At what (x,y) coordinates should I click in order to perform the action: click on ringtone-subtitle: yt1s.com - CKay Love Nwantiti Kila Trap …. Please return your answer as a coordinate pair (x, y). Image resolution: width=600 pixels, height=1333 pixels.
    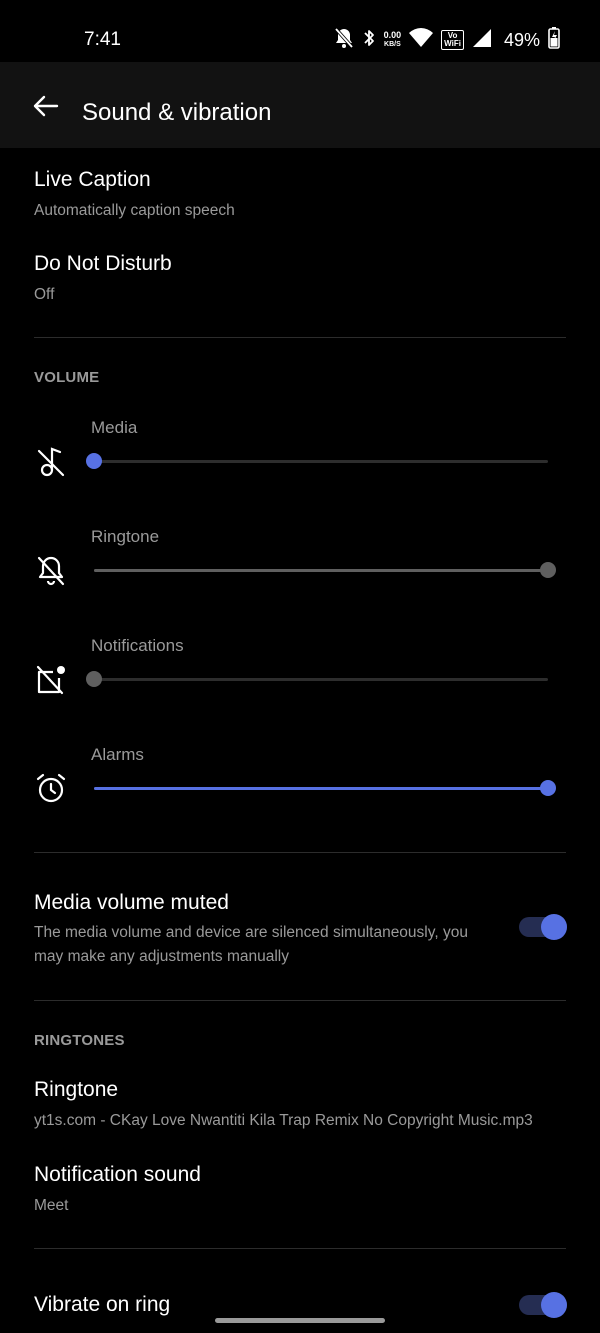
    Looking at the image, I should click on (283, 1120).